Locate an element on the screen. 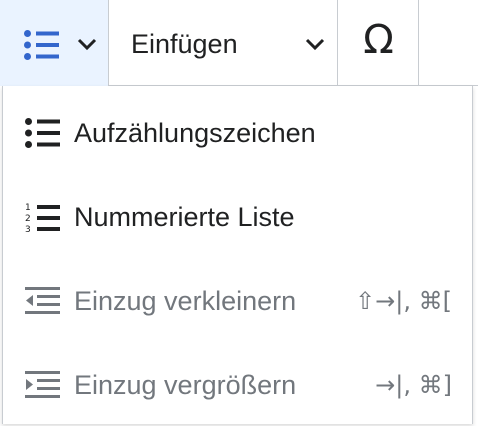 The image size is (478, 426). svg-text: 1 is located at coordinates (28, 208).